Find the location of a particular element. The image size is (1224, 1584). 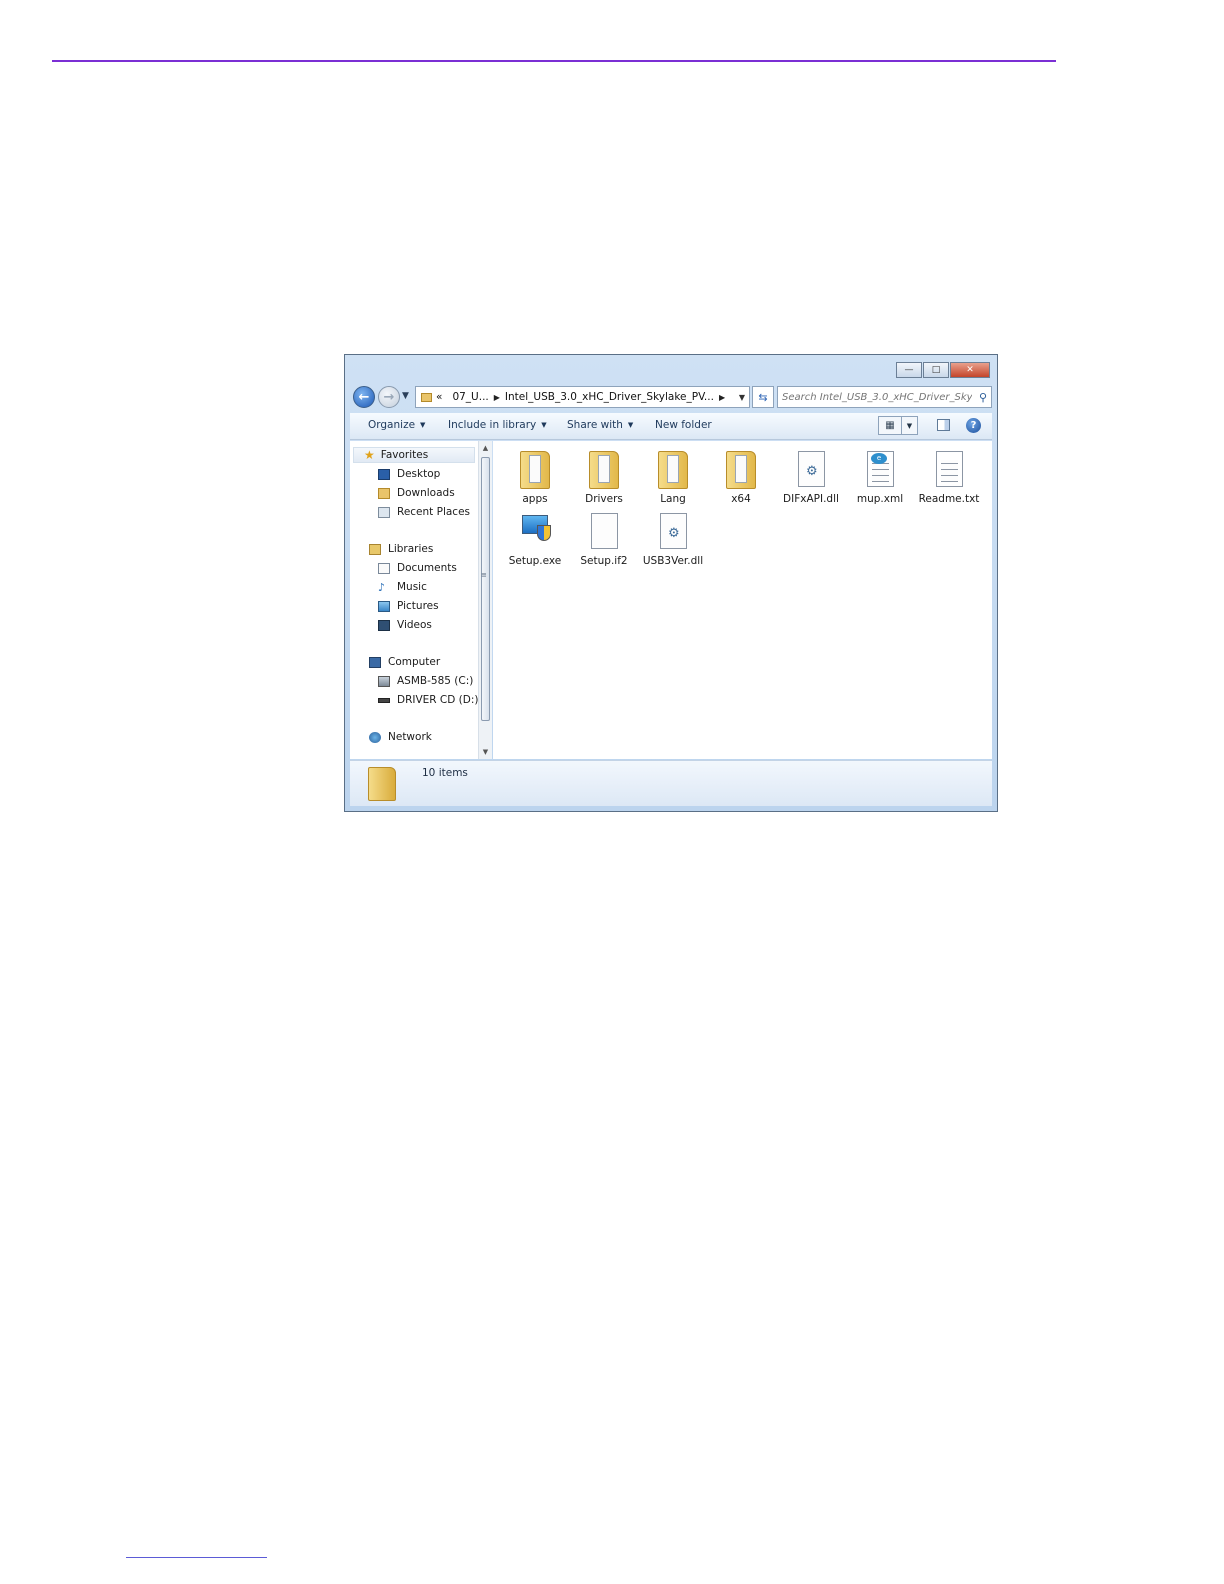

search-box: ⚲ is located at coordinates (884, 397).